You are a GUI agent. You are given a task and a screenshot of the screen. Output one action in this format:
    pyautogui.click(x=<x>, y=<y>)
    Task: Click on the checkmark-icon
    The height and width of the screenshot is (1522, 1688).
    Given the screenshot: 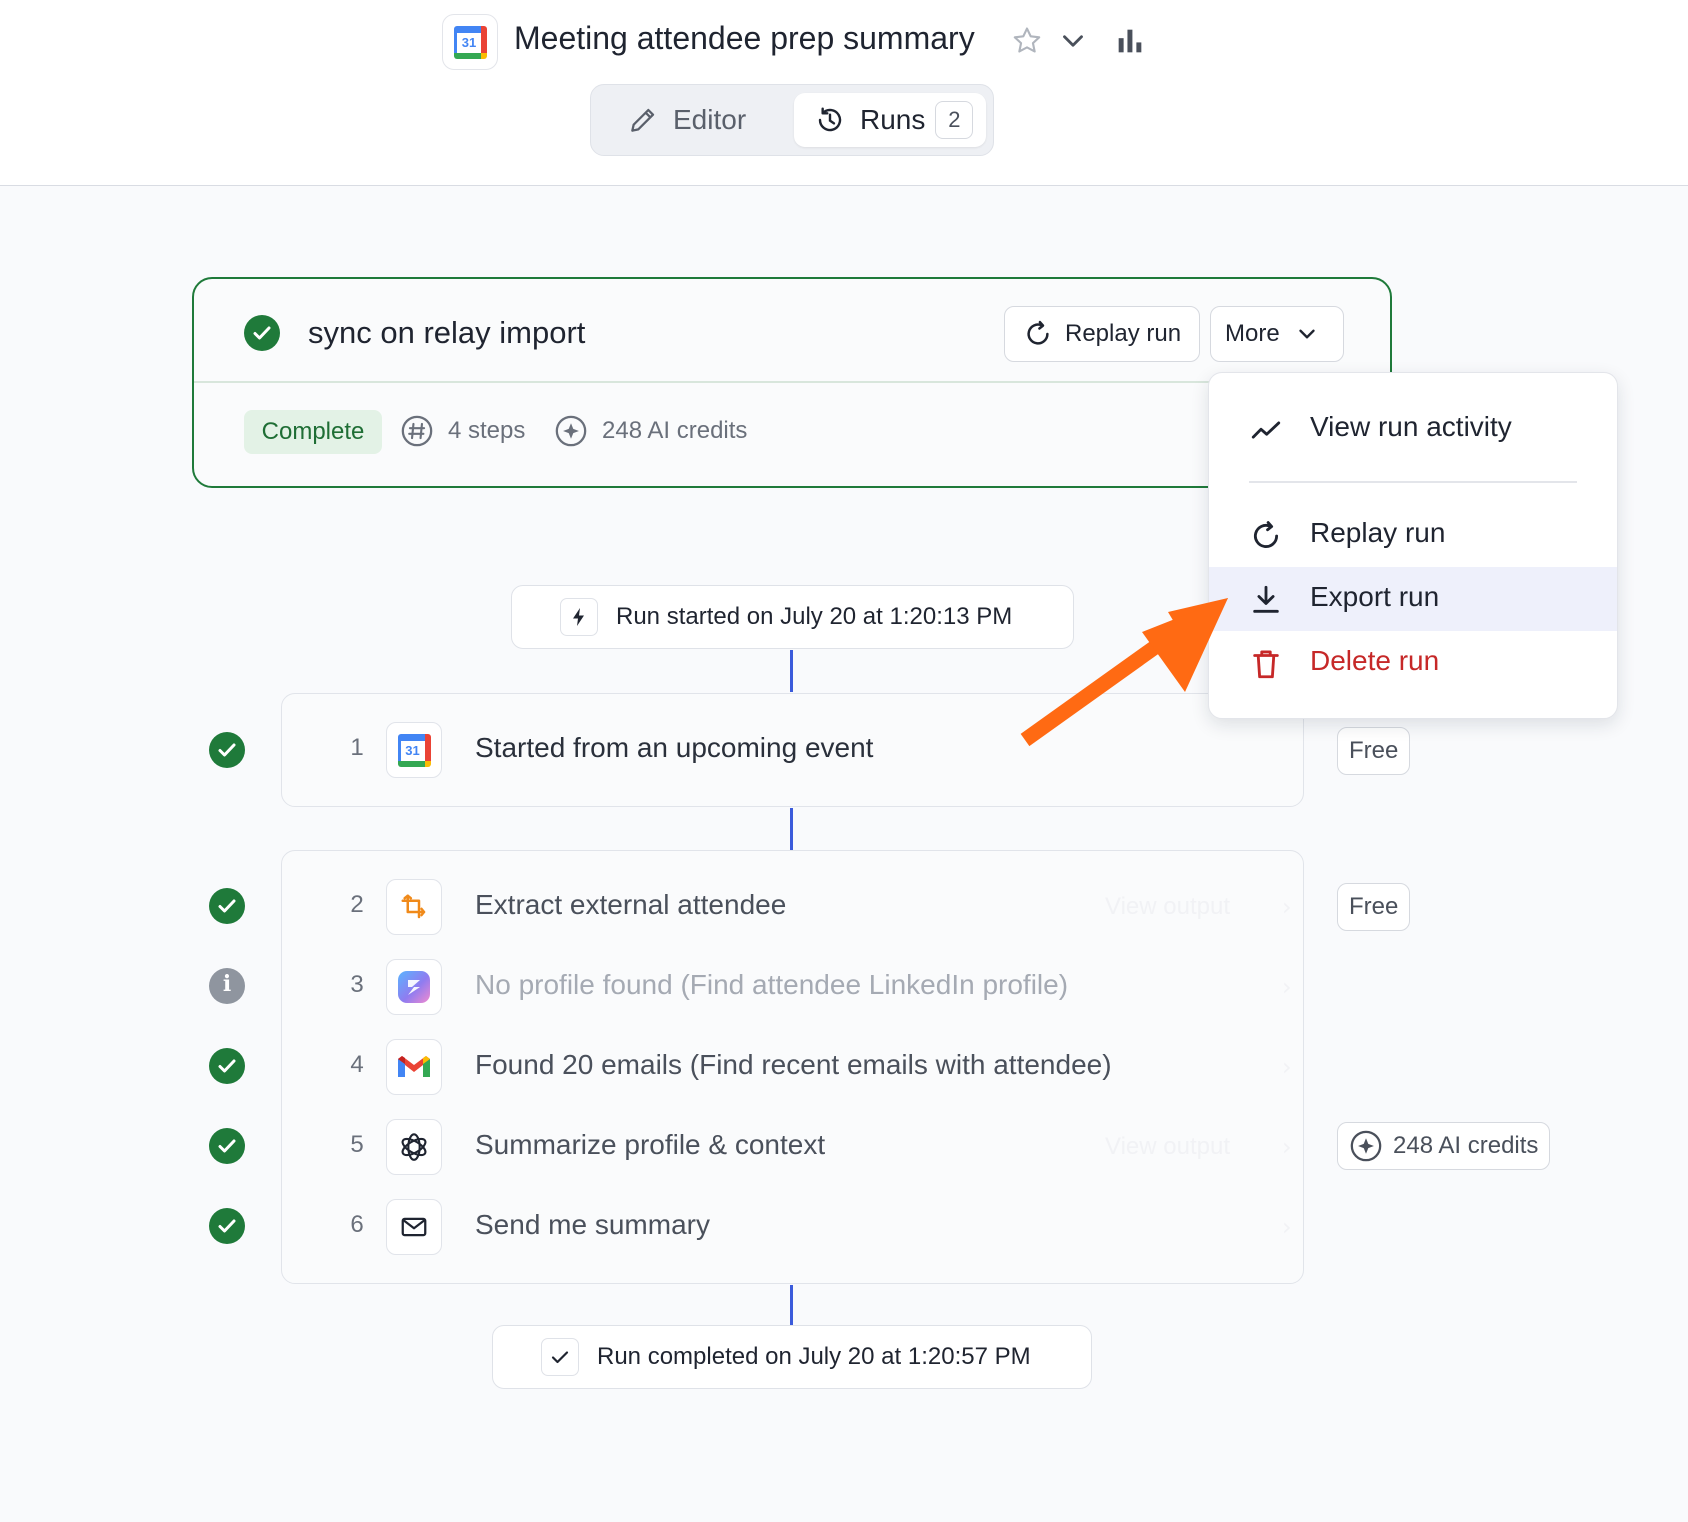 What is the action you would take?
    pyautogui.click(x=560, y=1357)
    